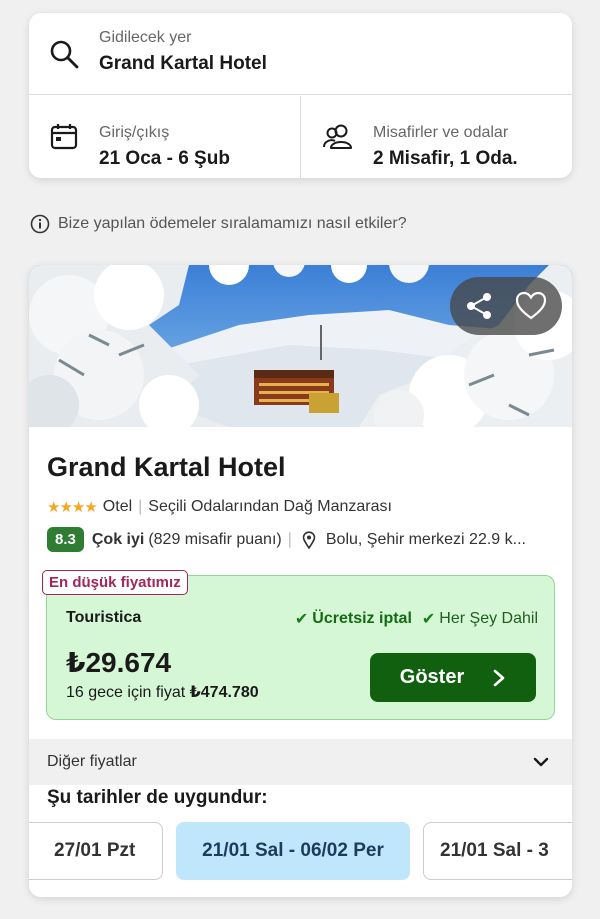  I want to click on dates-field: Giriş/çıkış 21 Oca - 6 Şub, so click(165, 137).